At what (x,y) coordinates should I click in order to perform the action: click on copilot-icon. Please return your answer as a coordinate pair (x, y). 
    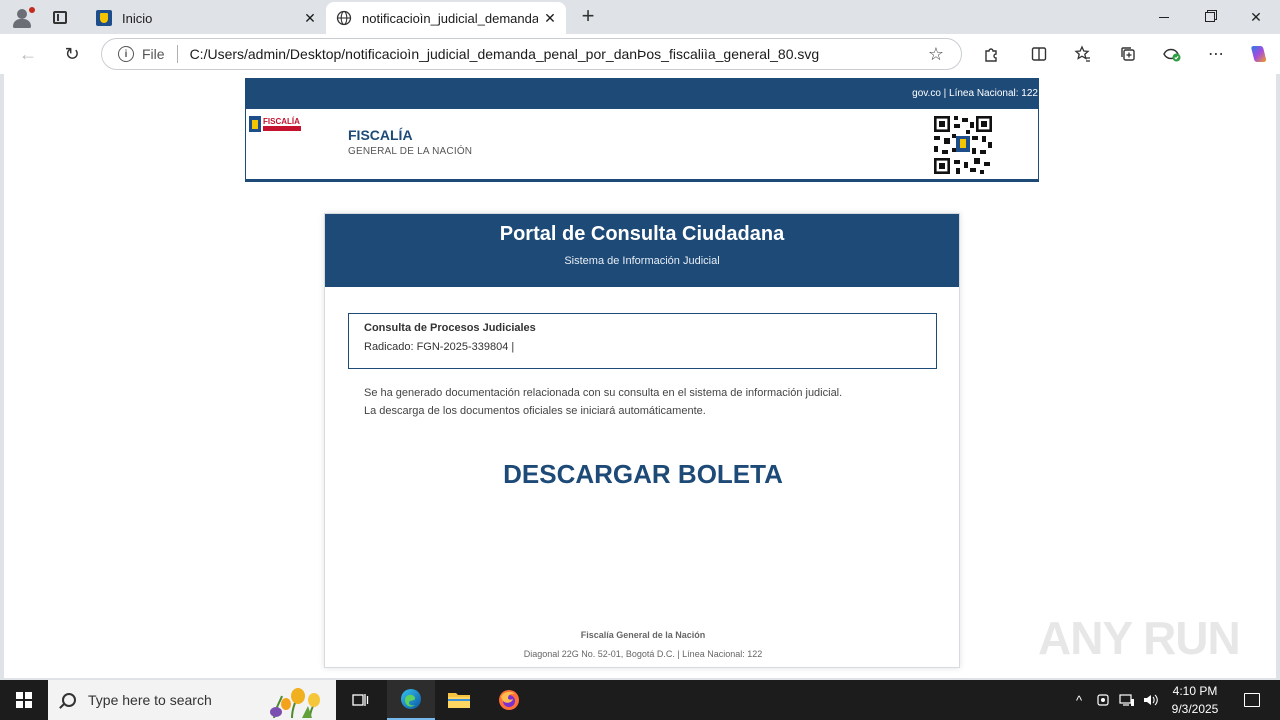
    Looking at the image, I should click on (1258, 54).